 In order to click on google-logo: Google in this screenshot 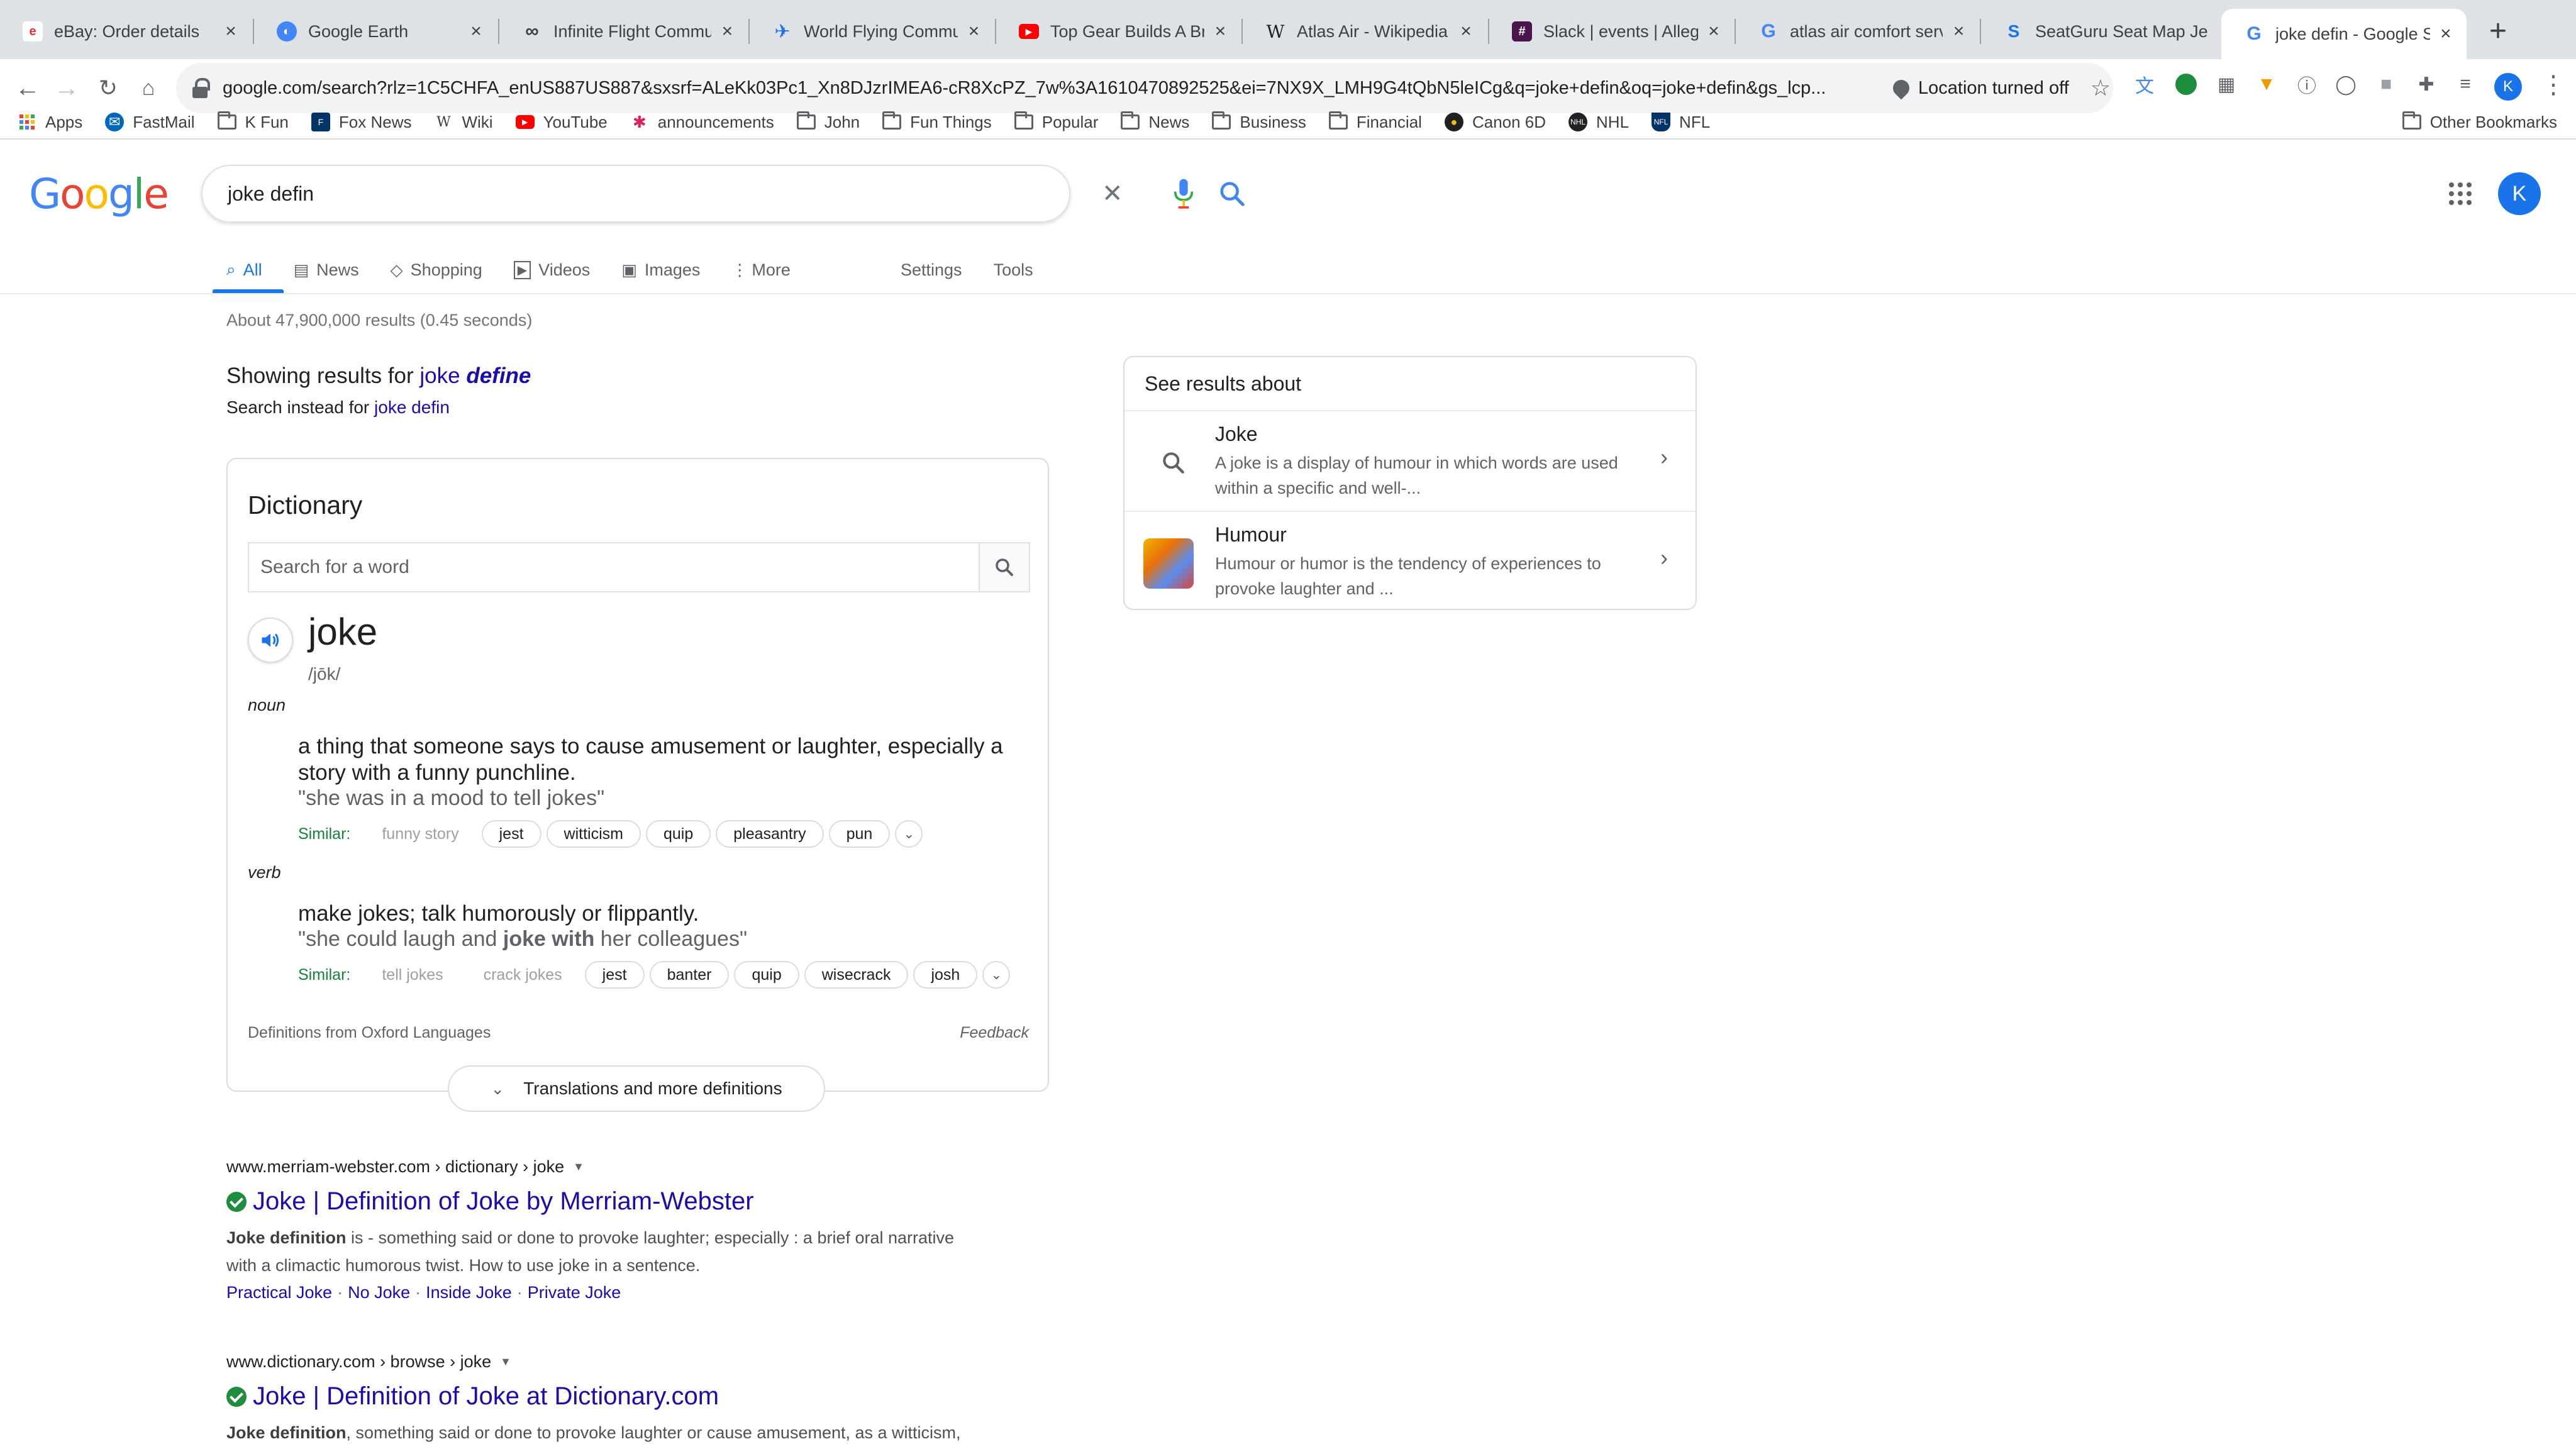, I will do `click(99, 194)`.